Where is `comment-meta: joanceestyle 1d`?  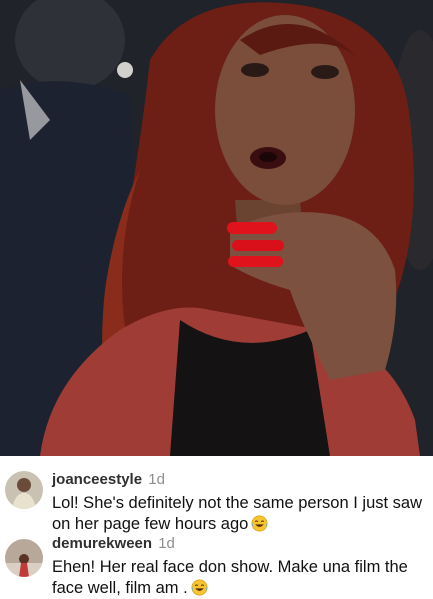
comment-meta: joanceestyle 1d is located at coordinates (108, 479).